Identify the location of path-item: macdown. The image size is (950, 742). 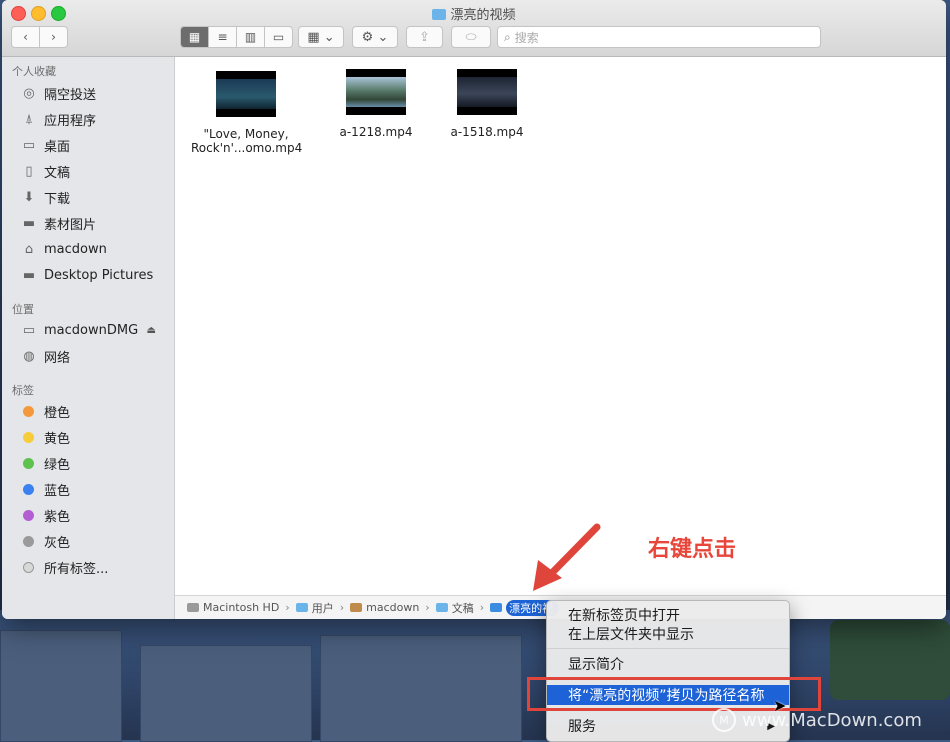
(384, 607).